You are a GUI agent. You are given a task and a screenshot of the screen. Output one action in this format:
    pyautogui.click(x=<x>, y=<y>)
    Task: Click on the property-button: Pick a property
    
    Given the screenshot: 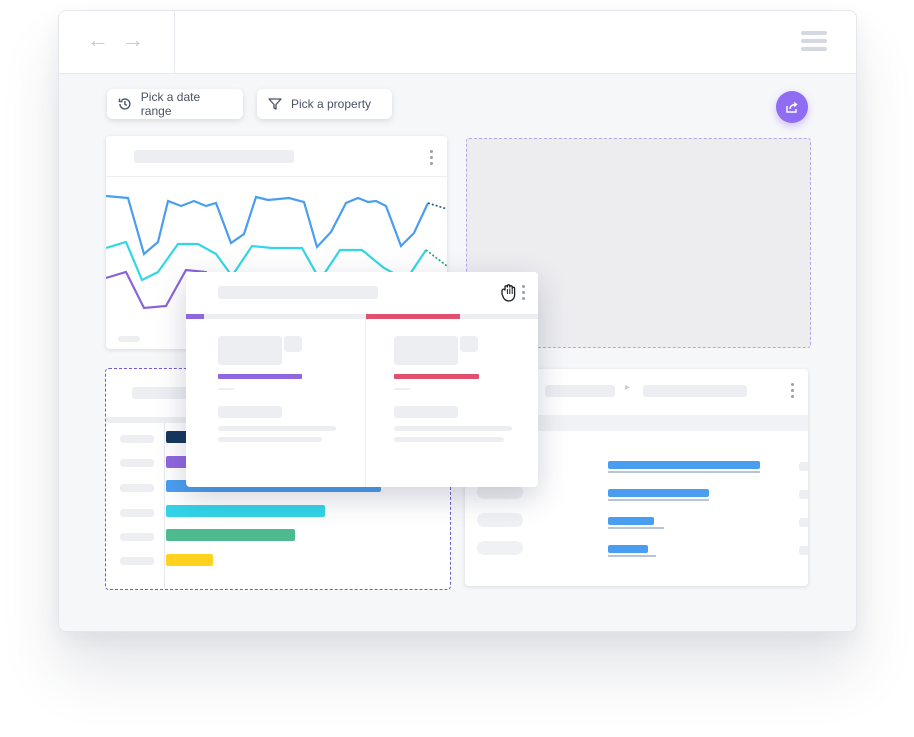 What is the action you would take?
    pyautogui.click(x=324, y=104)
    